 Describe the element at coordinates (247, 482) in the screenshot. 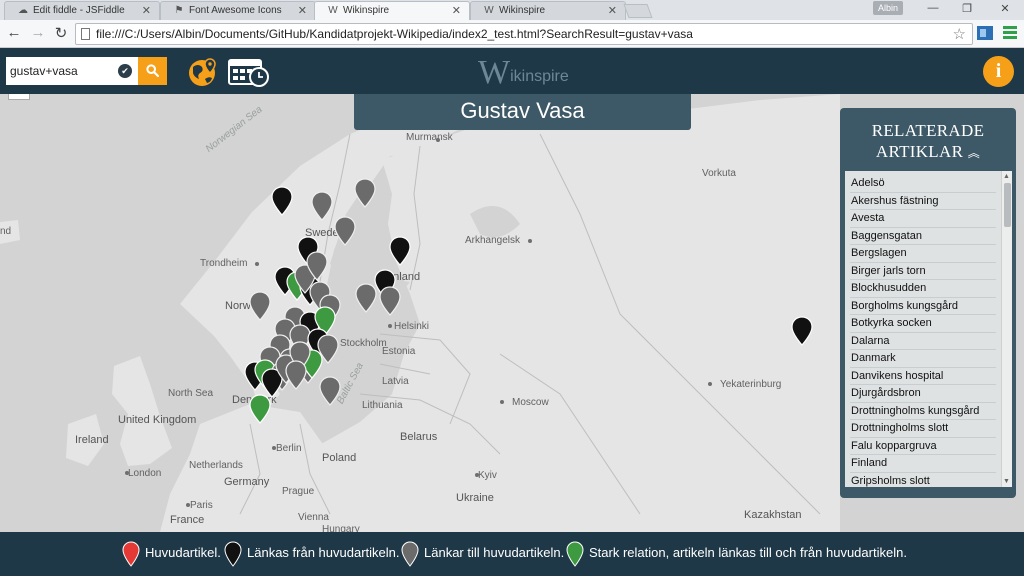

I see `map-label: Germany` at that location.